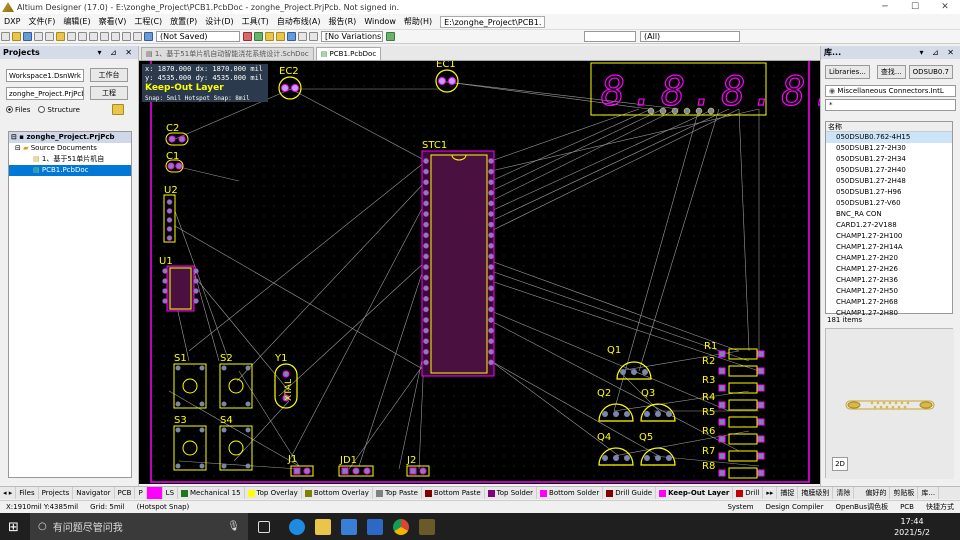 This screenshot has width=960, height=540. What do you see at coordinates (343, 21) in the screenshot?
I see `menu-reports: 报告(R)` at bounding box center [343, 21].